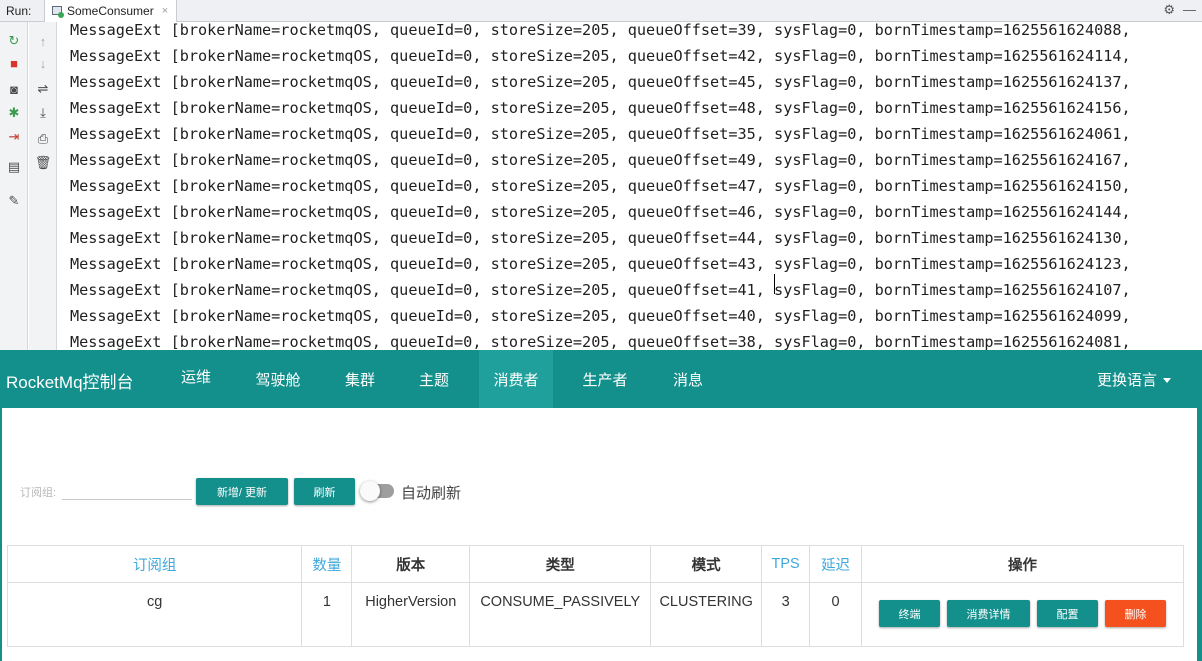  I want to click on consumer-toolbar: 订阅组: 新增/ 更新 刷新 自动刷新, so click(302, 491).